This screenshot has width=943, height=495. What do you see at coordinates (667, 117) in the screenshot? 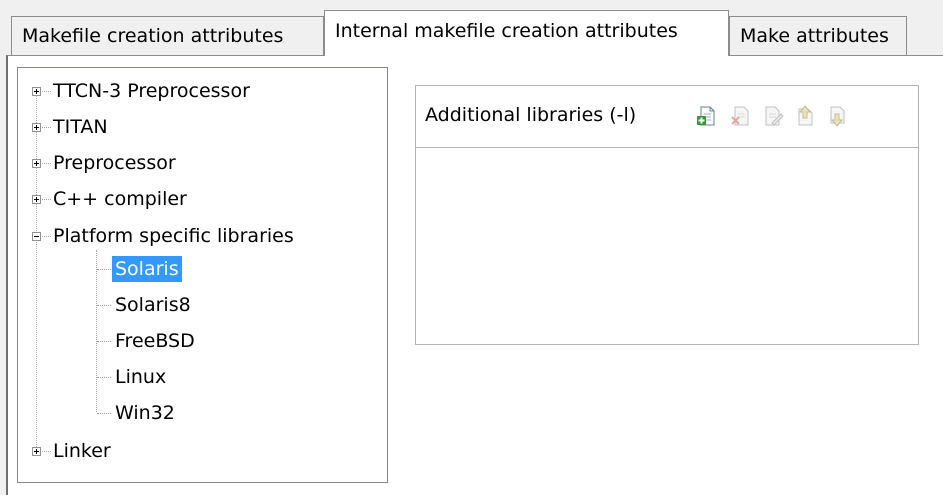
I see `libraries-header: Additional libraries (-l)` at bounding box center [667, 117].